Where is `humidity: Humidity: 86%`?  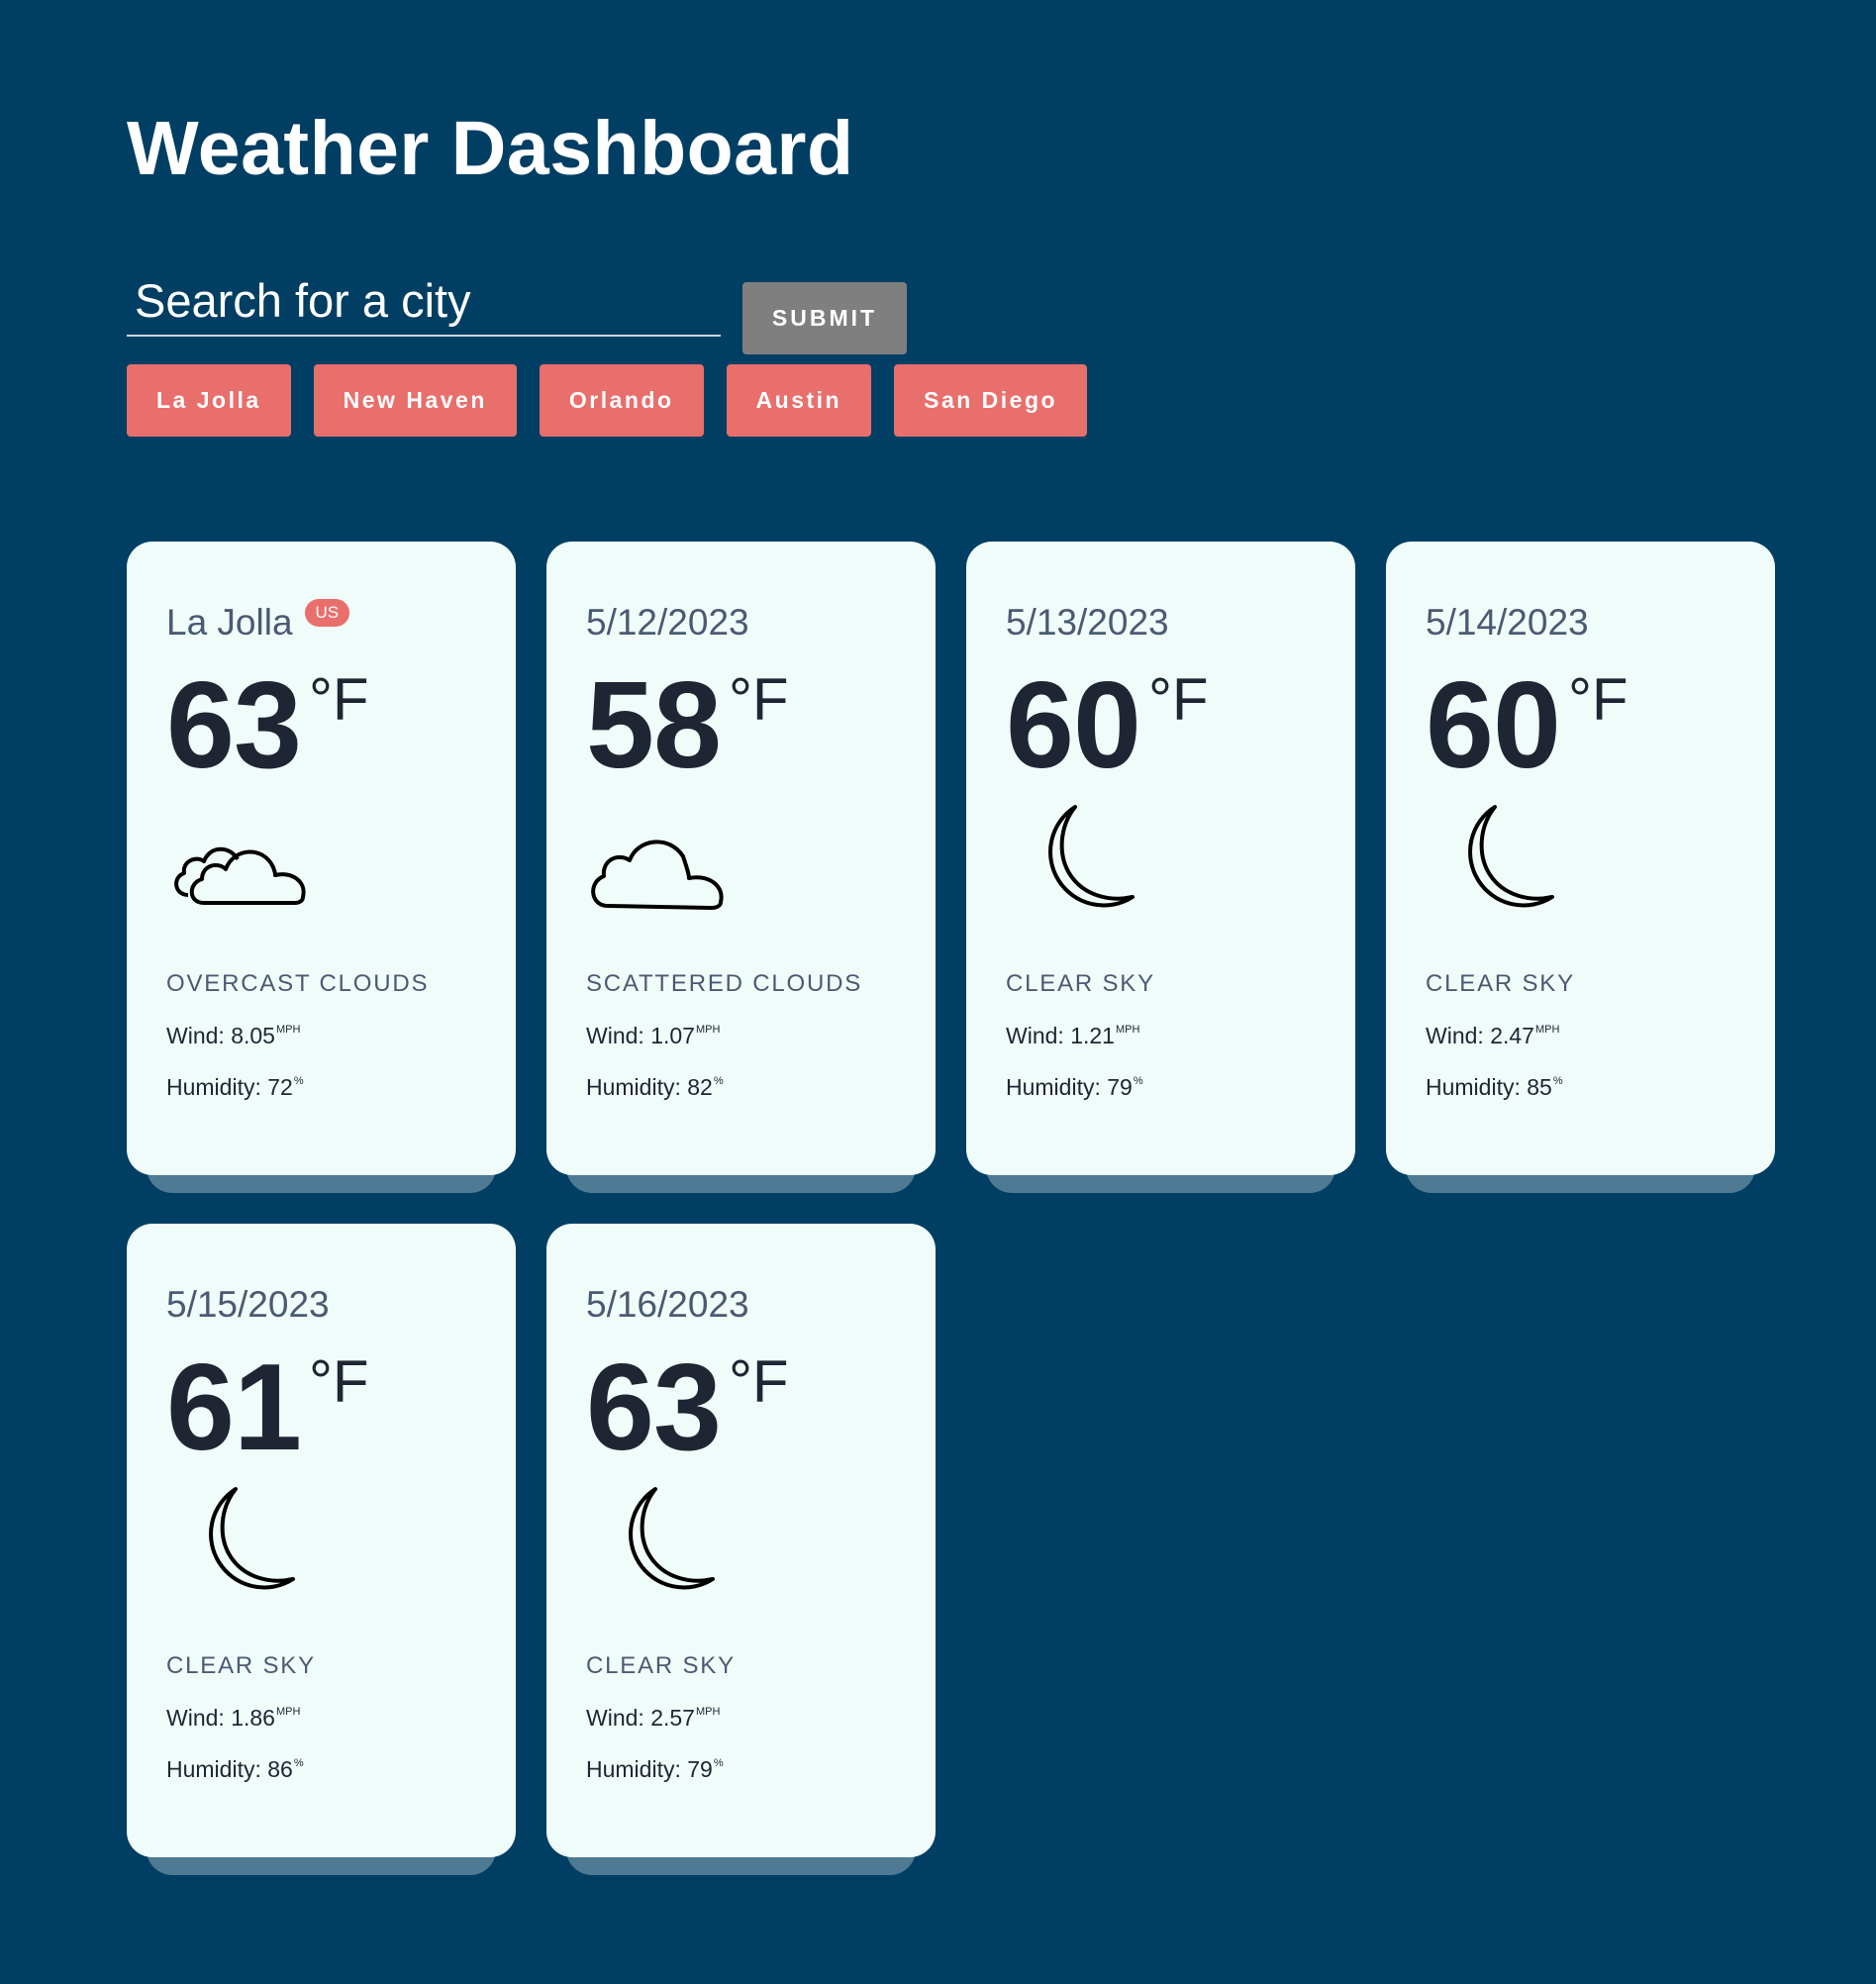
humidity: Humidity: 86% is located at coordinates (321, 1766).